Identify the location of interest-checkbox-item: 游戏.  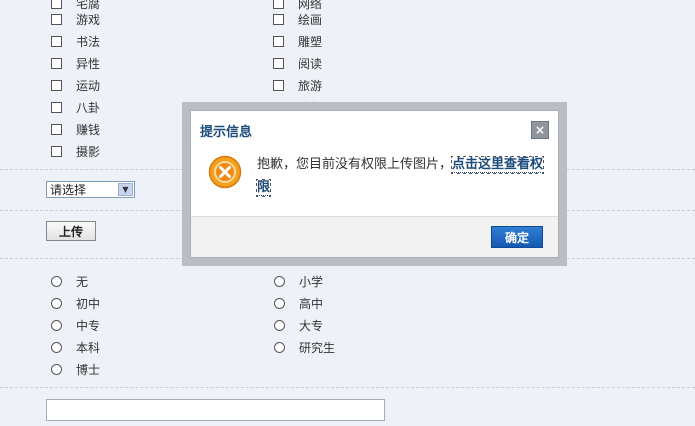
(75, 19).